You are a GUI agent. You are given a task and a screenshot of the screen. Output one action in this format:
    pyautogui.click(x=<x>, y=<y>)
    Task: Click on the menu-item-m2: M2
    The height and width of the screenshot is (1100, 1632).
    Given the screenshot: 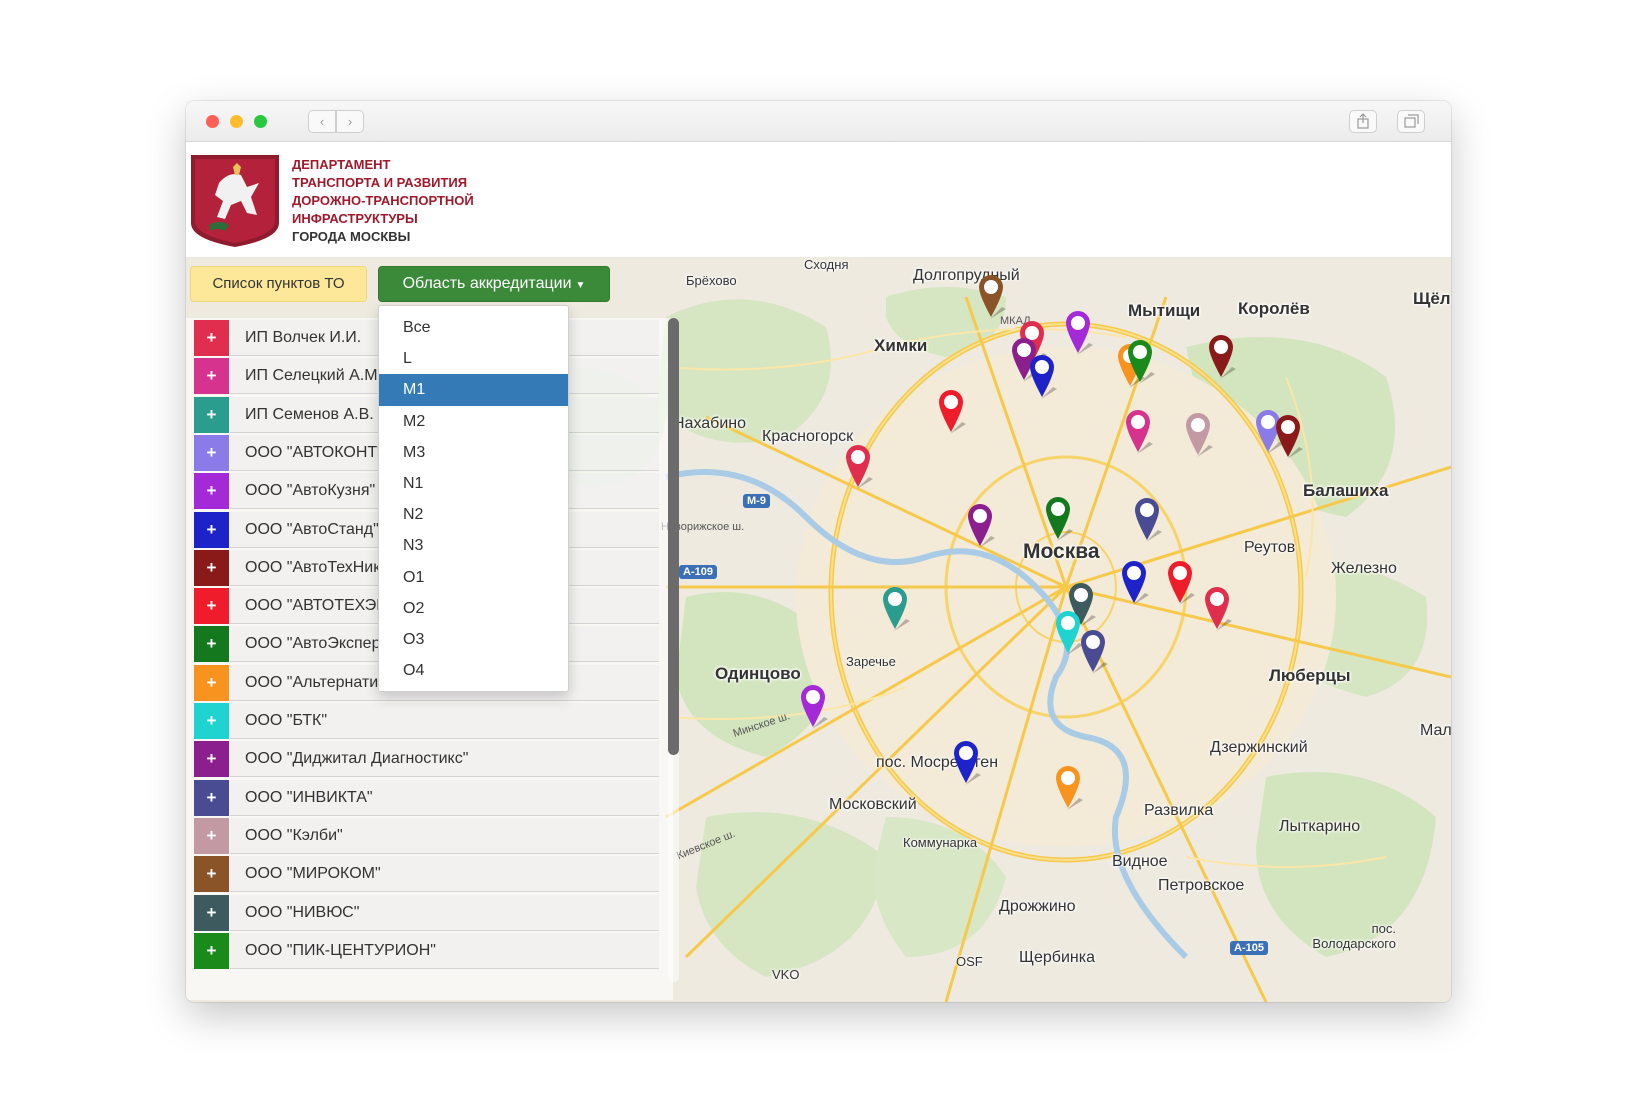 What is the action you would take?
    pyautogui.click(x=473, y=422)
    